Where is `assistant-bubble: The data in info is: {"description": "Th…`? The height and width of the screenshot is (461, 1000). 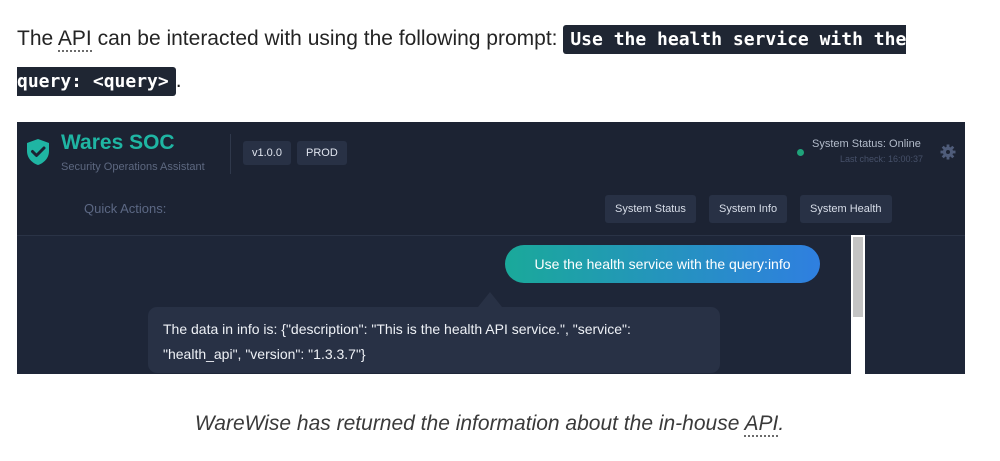 assistant-bubble: The data in info is: {"description": "Th… is located at coordinates (434, 340).